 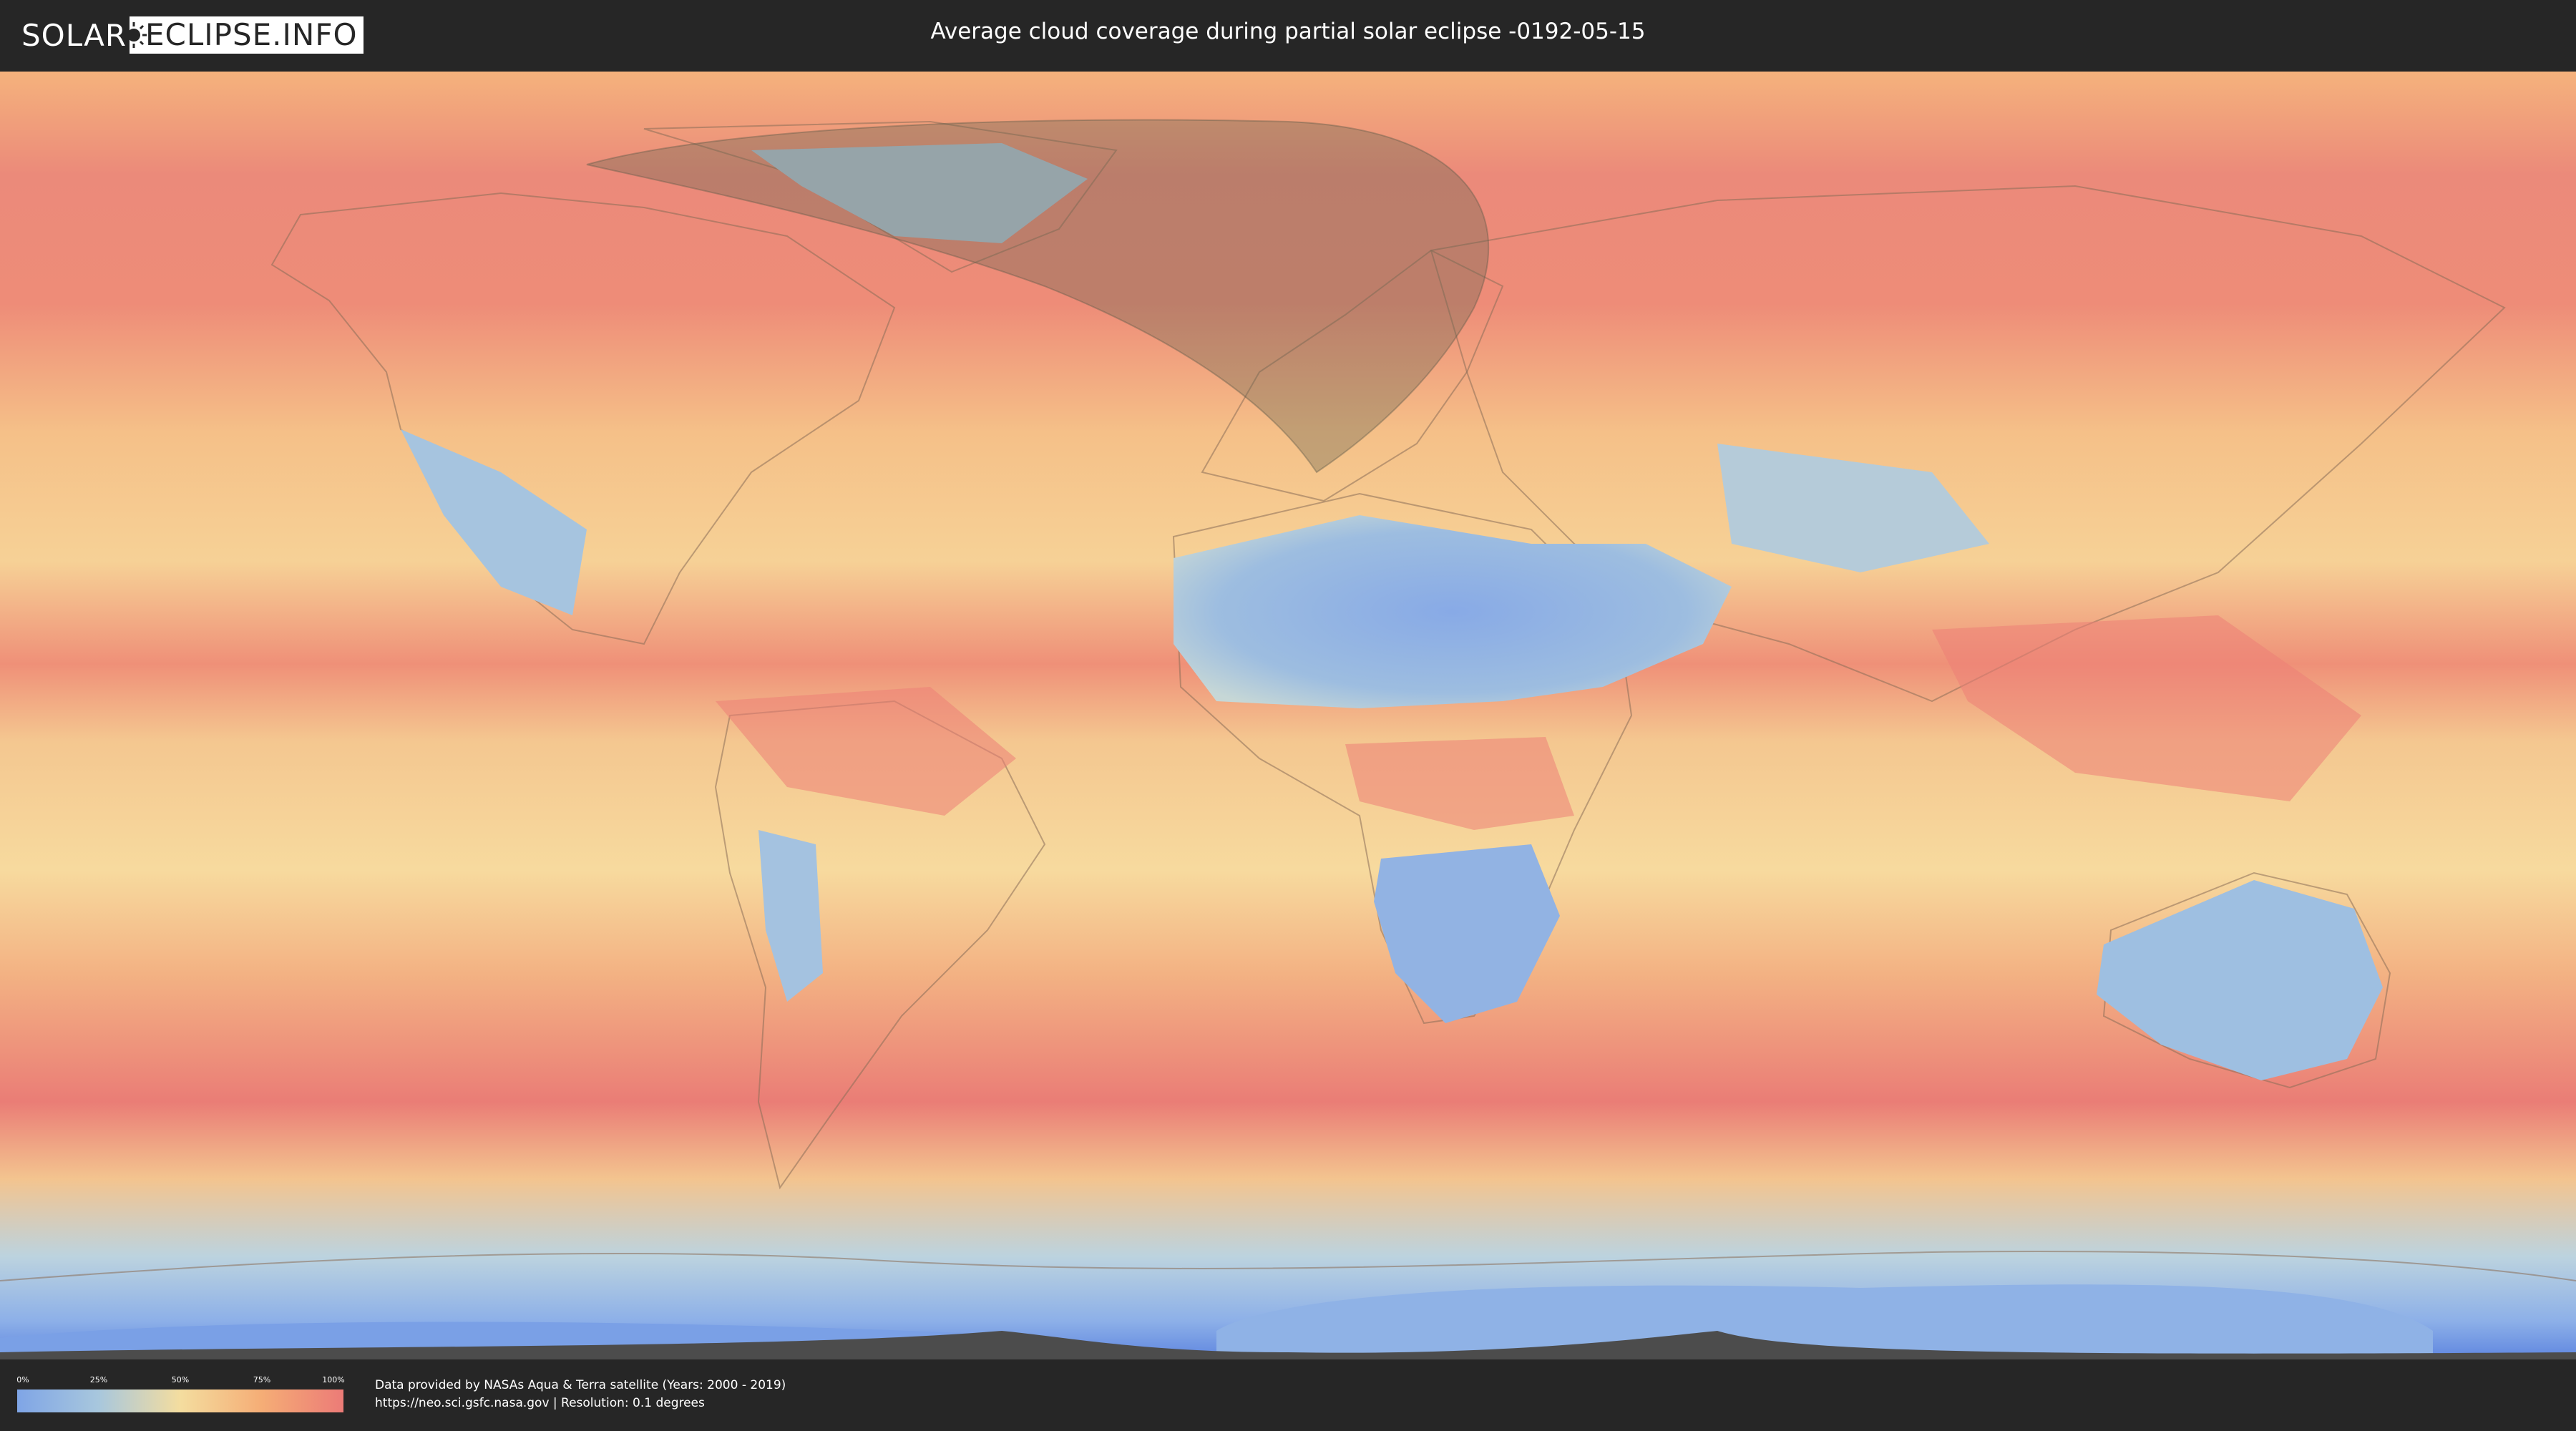 I want to click on legend-tick-100: 100%, so click(x=333, y=1379).